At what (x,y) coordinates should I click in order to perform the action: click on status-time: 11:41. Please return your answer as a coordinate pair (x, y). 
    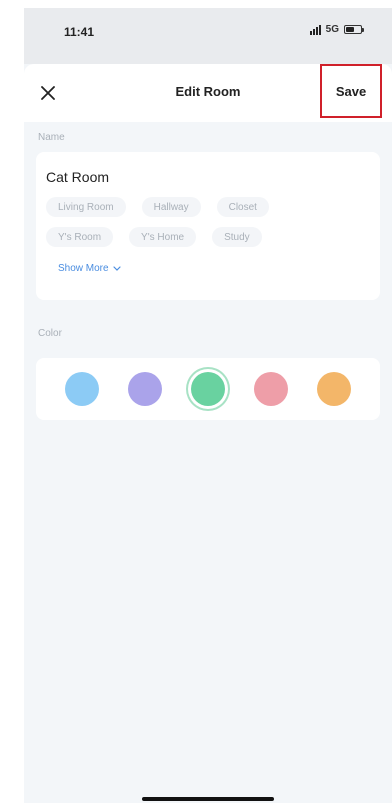
    Looking at the image, I should click on (79, 32).